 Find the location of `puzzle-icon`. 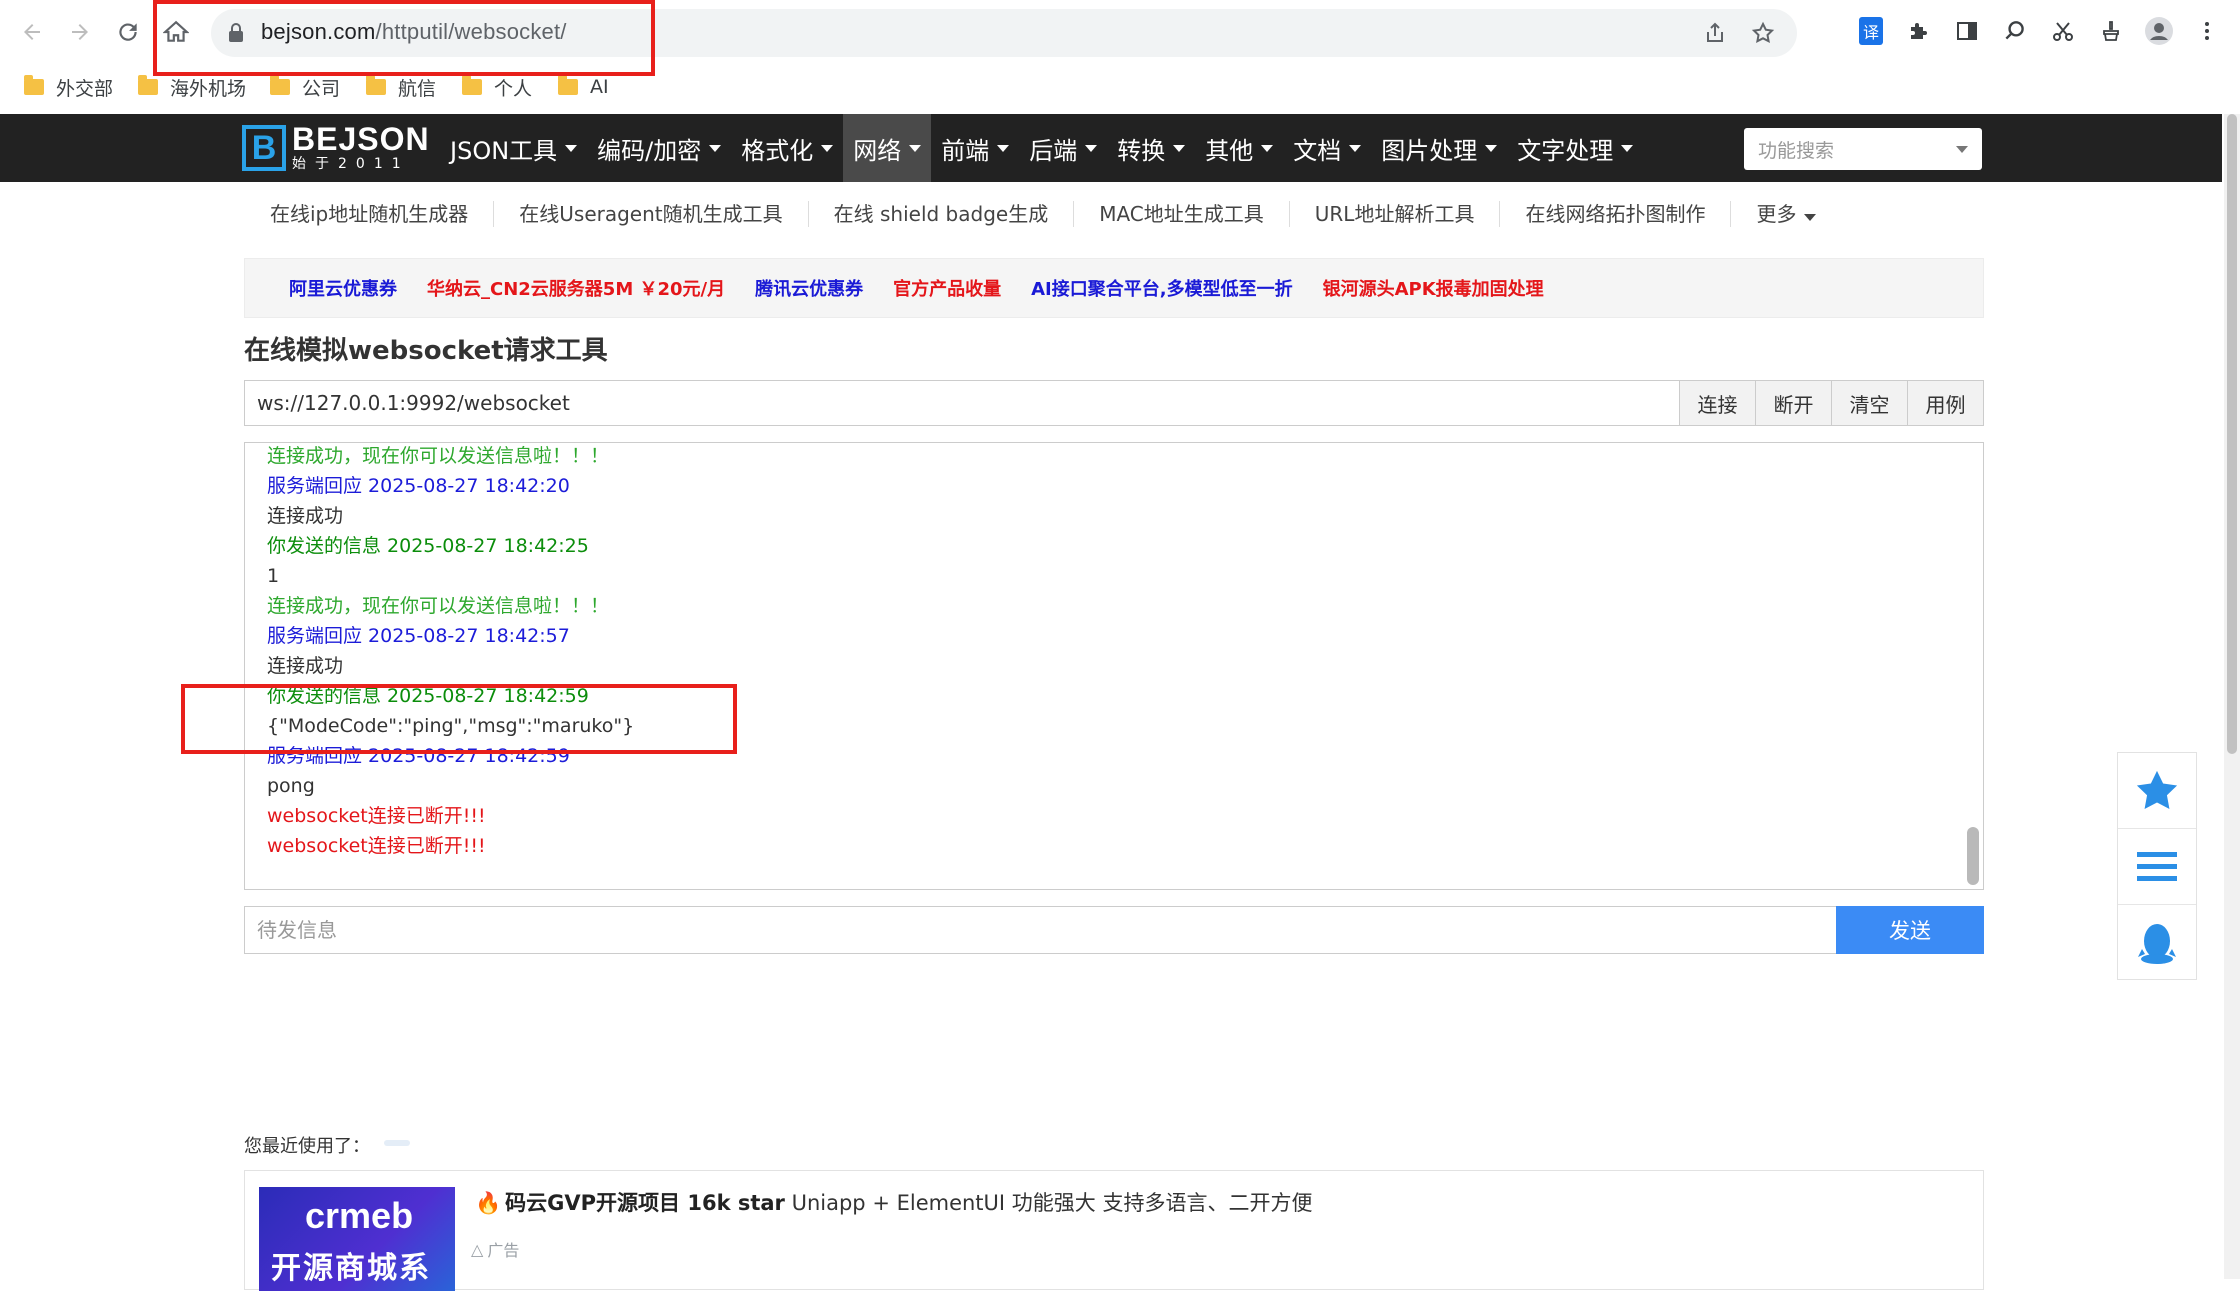

puzzle-icon is located at coordinates (1919, 31).